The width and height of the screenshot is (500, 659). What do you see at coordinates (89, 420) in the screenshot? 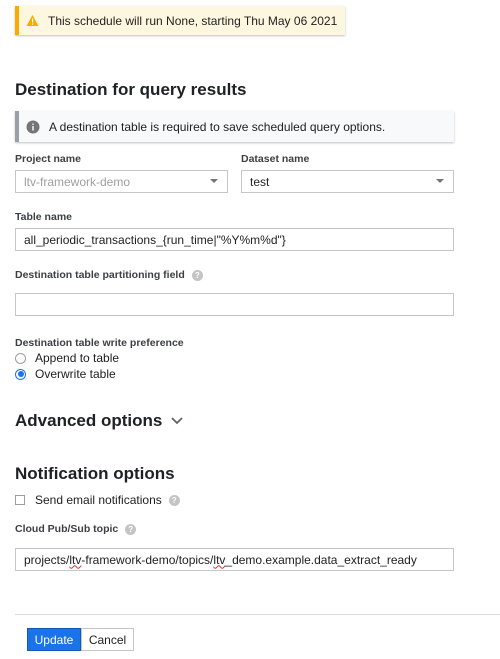
I see `advanced-options-title: Advanced options` at bounding box center [89, 420].